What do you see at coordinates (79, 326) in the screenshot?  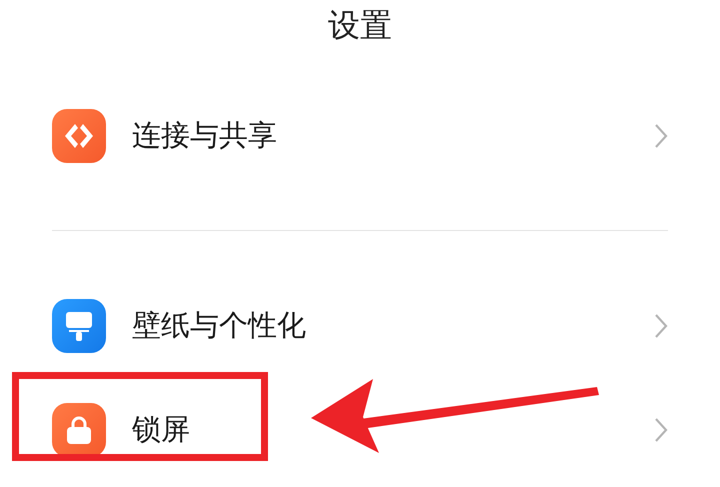 I see `brush-icon` at bounding box center [79, 326].